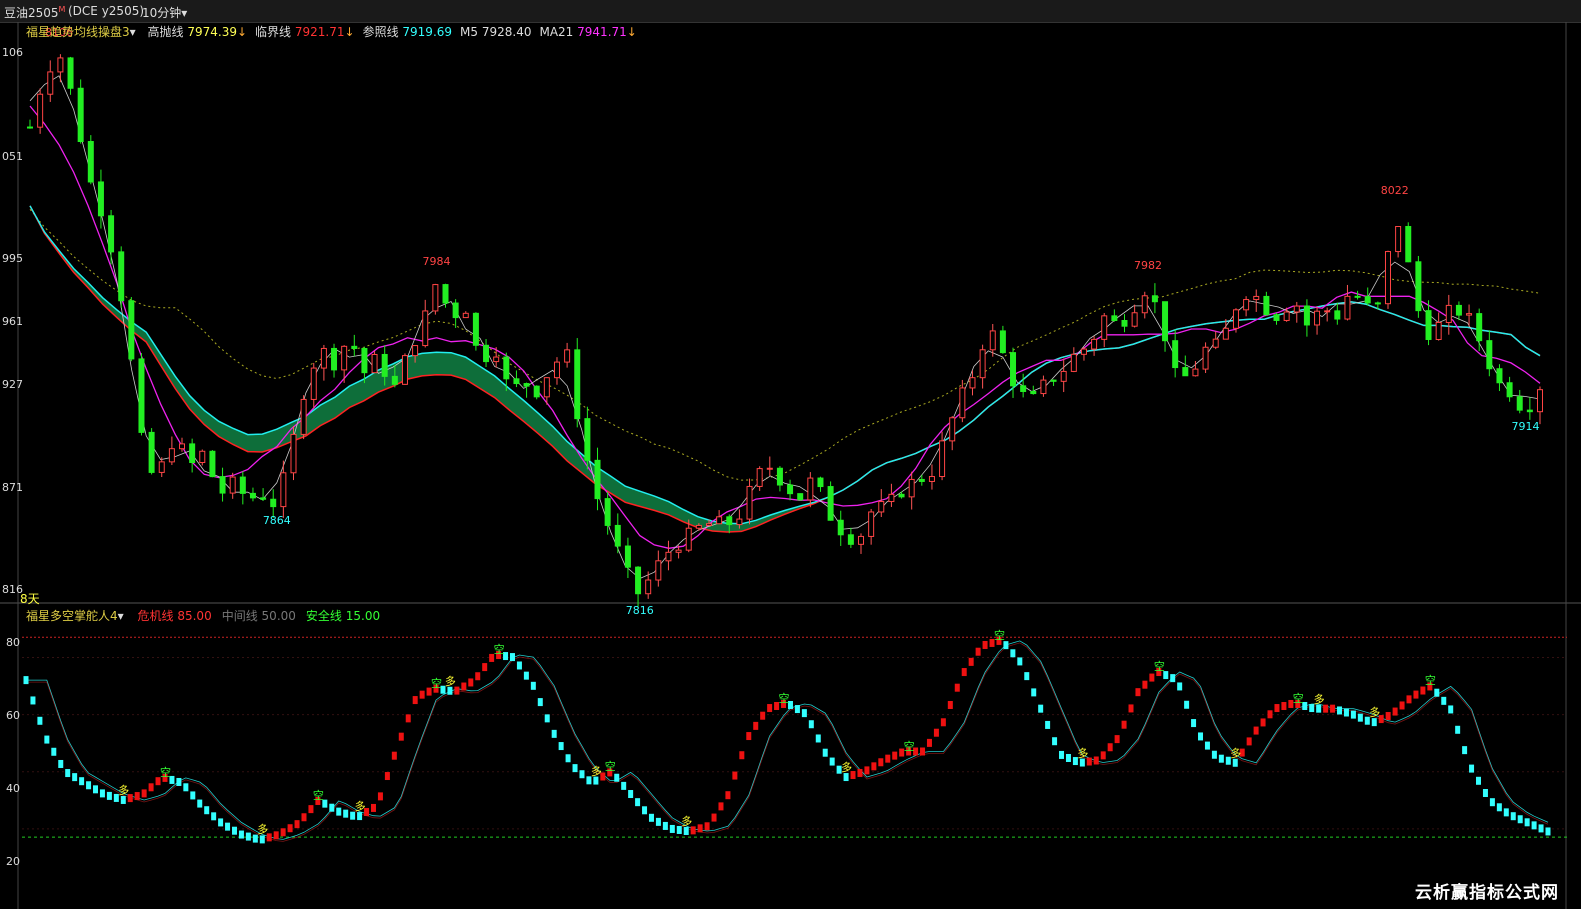 This screenshot has height=909, width=1581. What do you see at coordinates (30, 599) in the screenshot?
I see `days-label: 8天` at bounding box center [30, 599].